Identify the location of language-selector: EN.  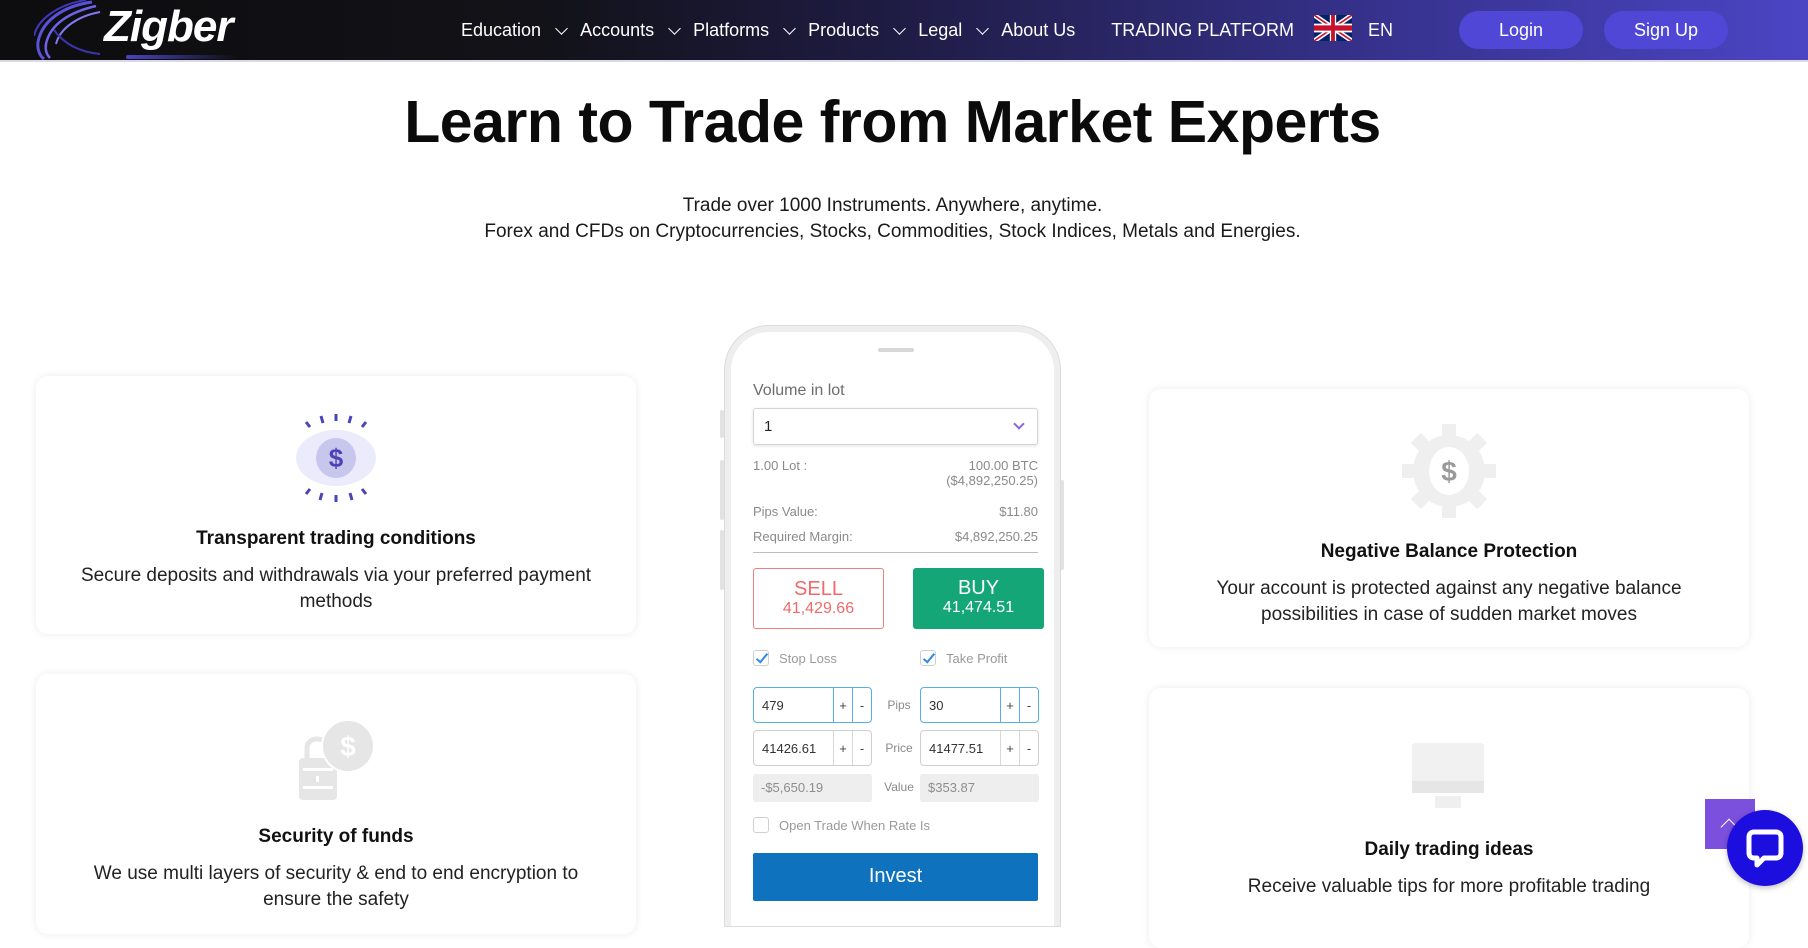
(1353, 28).